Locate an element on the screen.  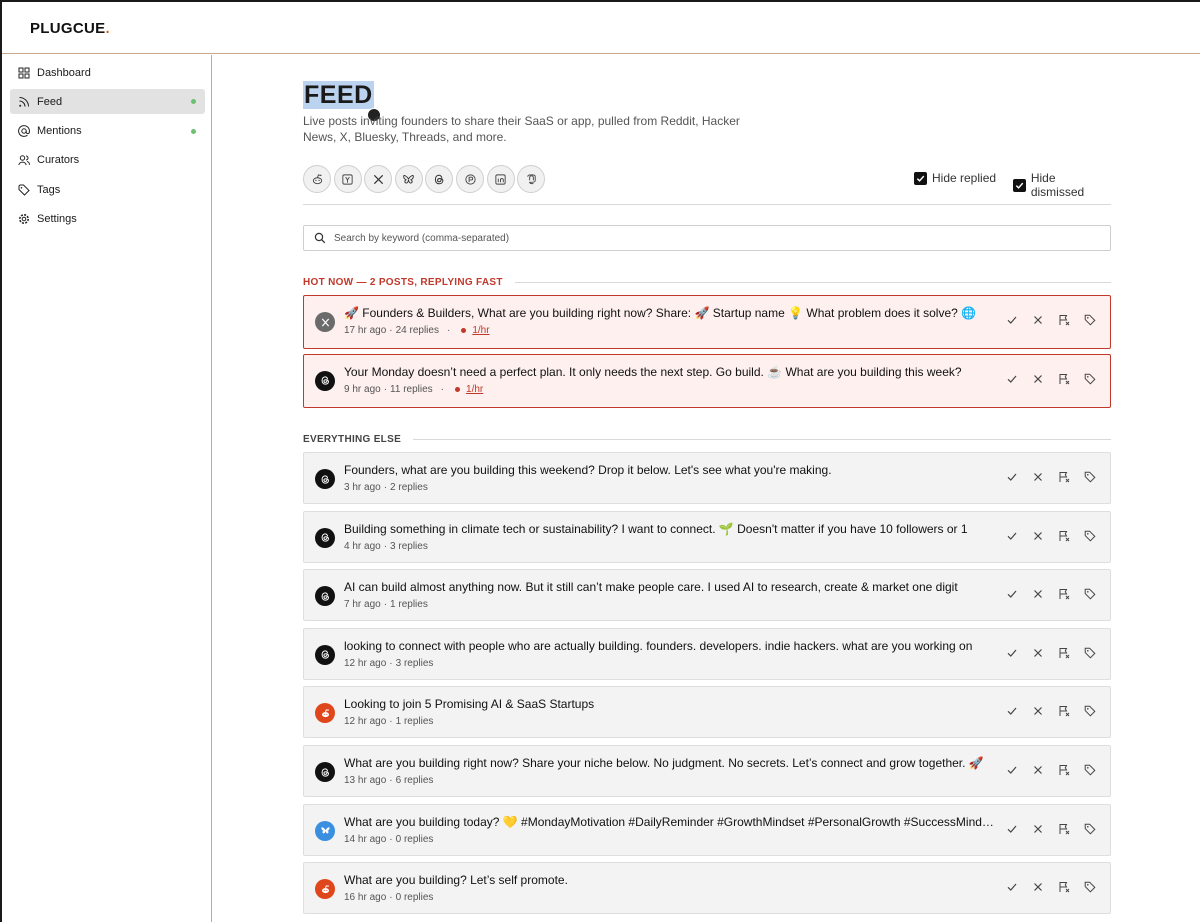
logo: PLUGCUE. is located at coordinates (70, 28).